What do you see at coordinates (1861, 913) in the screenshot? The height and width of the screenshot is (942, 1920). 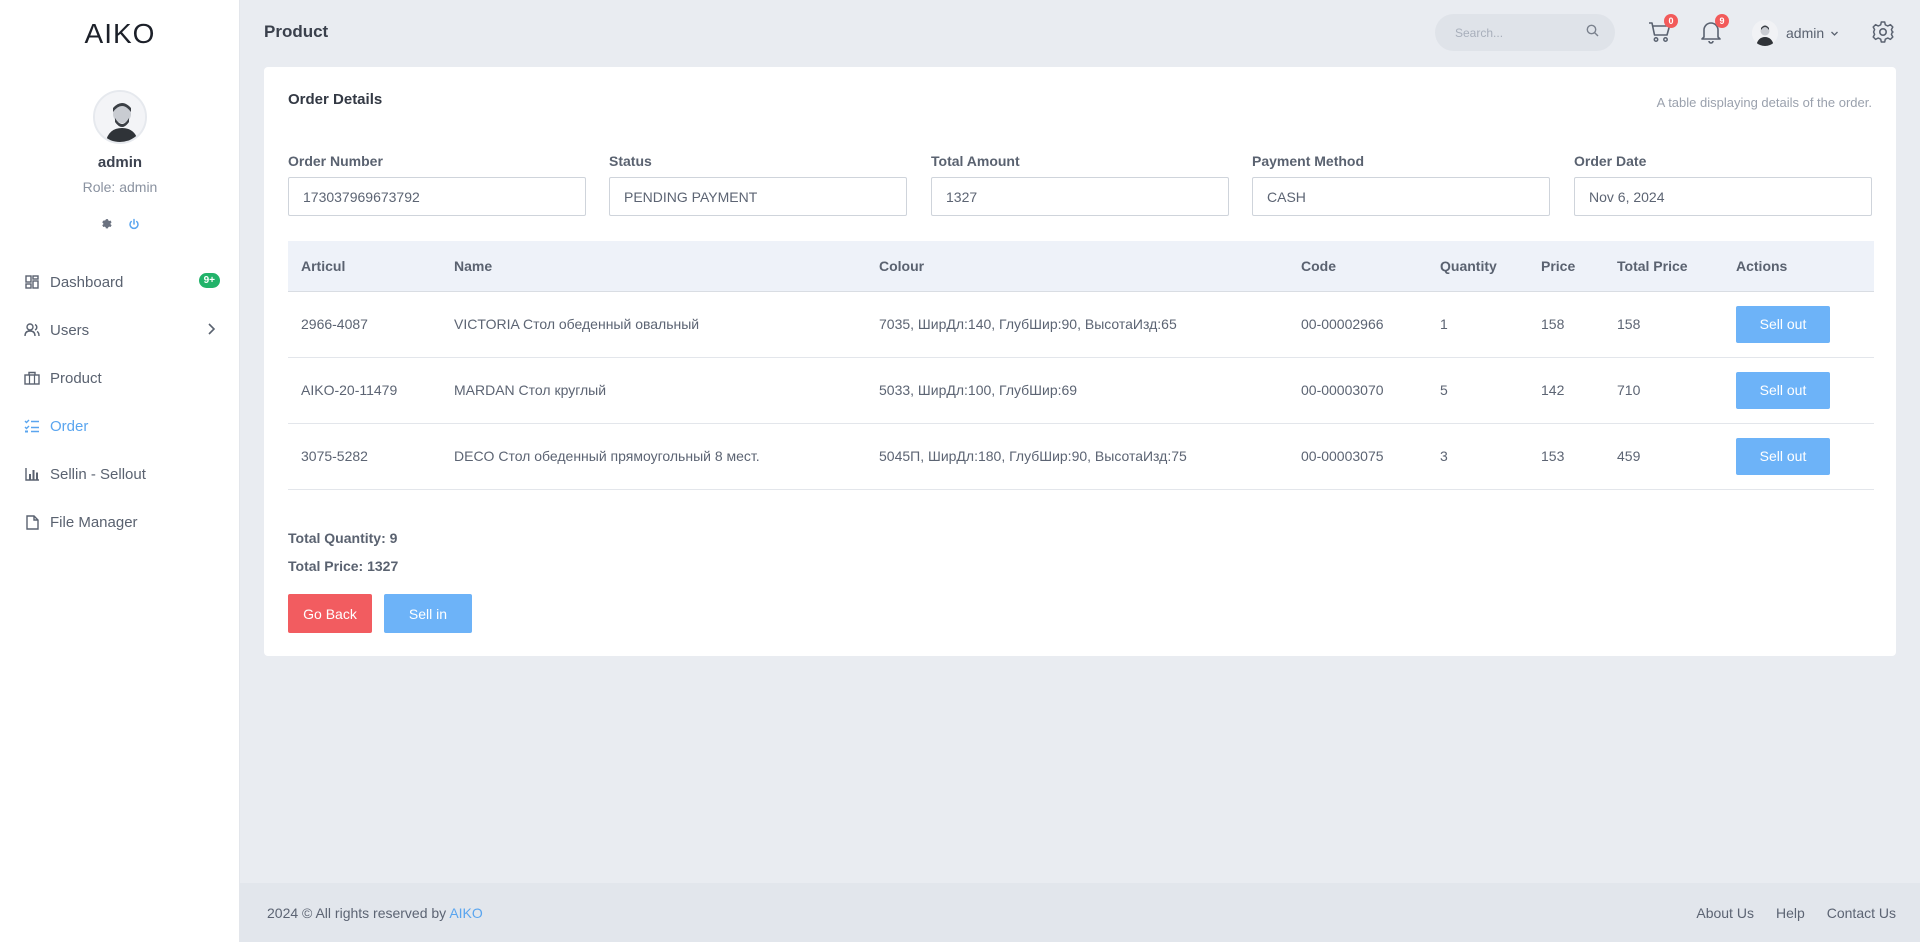 I see `footer-link-contact: Contact Us` at bounding box center [1861, 913].